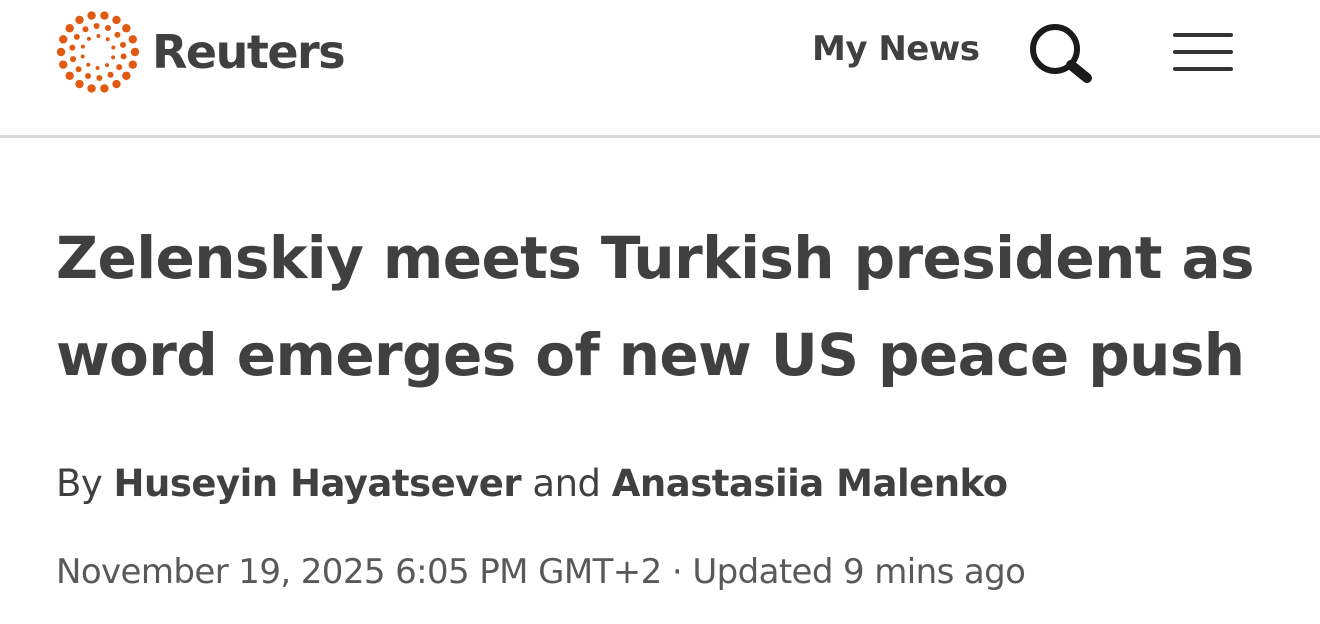 Image resolution: width=1320 pixels, height=624 pixels. I want to click on reuters-logo-icon, so click(98, 52).